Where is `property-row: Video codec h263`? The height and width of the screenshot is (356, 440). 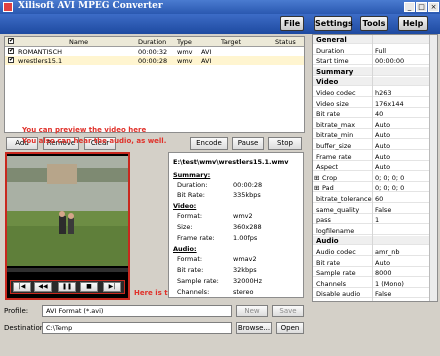 property-row: Video codec h263 is located at coordinates (375, 92).